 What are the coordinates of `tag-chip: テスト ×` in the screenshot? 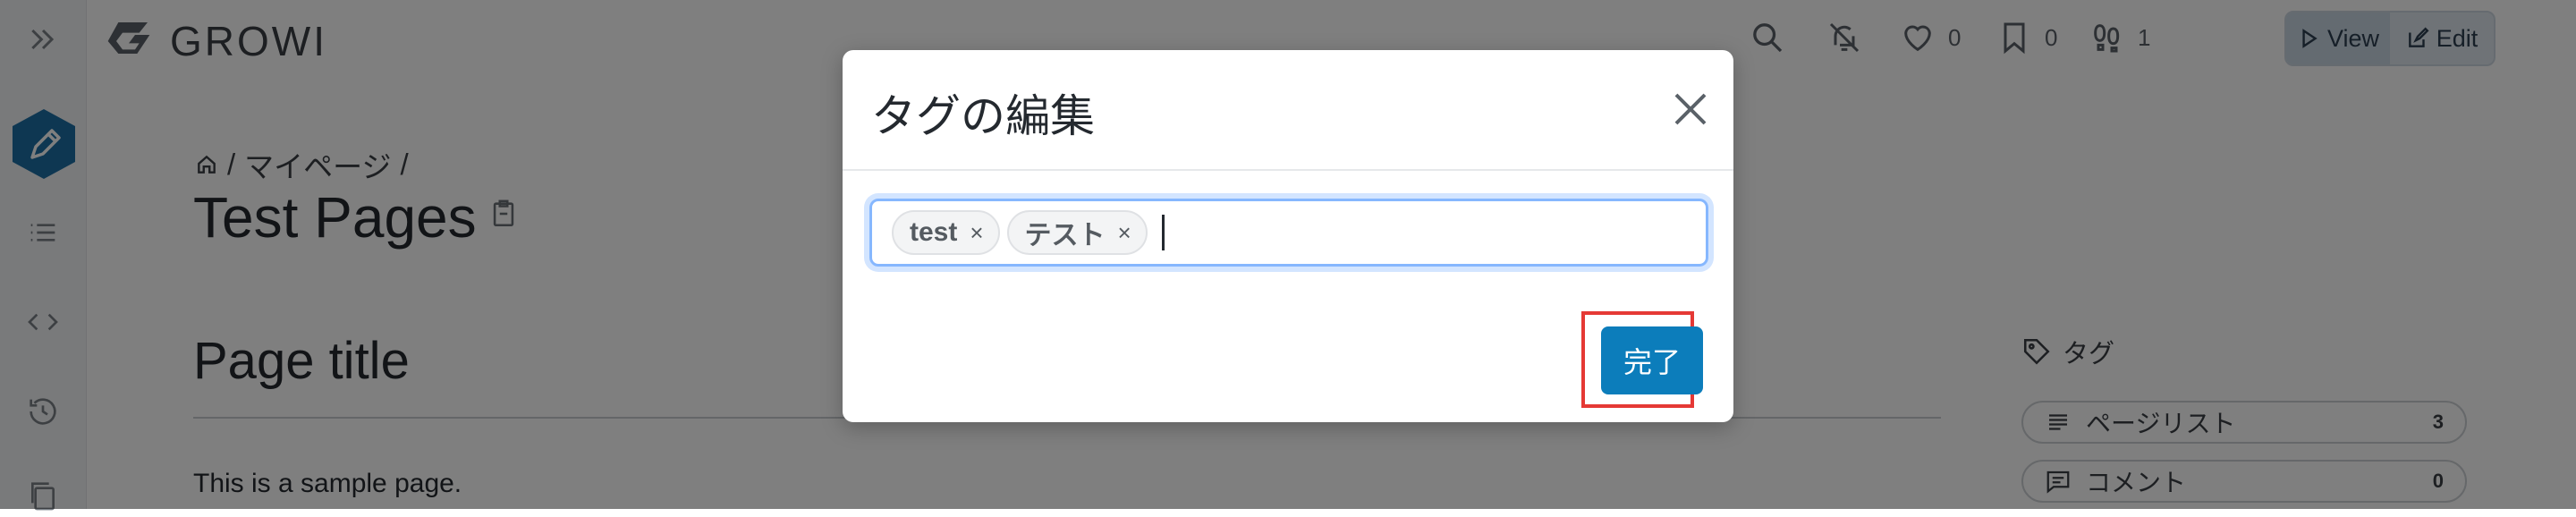 It's located at (1077, 233).